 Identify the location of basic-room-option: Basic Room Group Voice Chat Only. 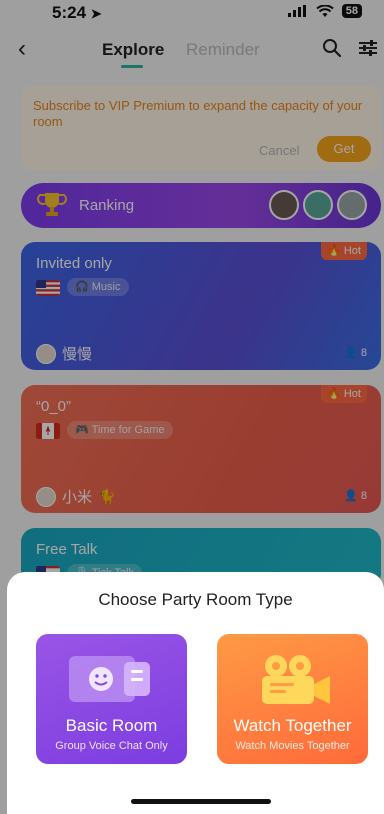
(111, 699).